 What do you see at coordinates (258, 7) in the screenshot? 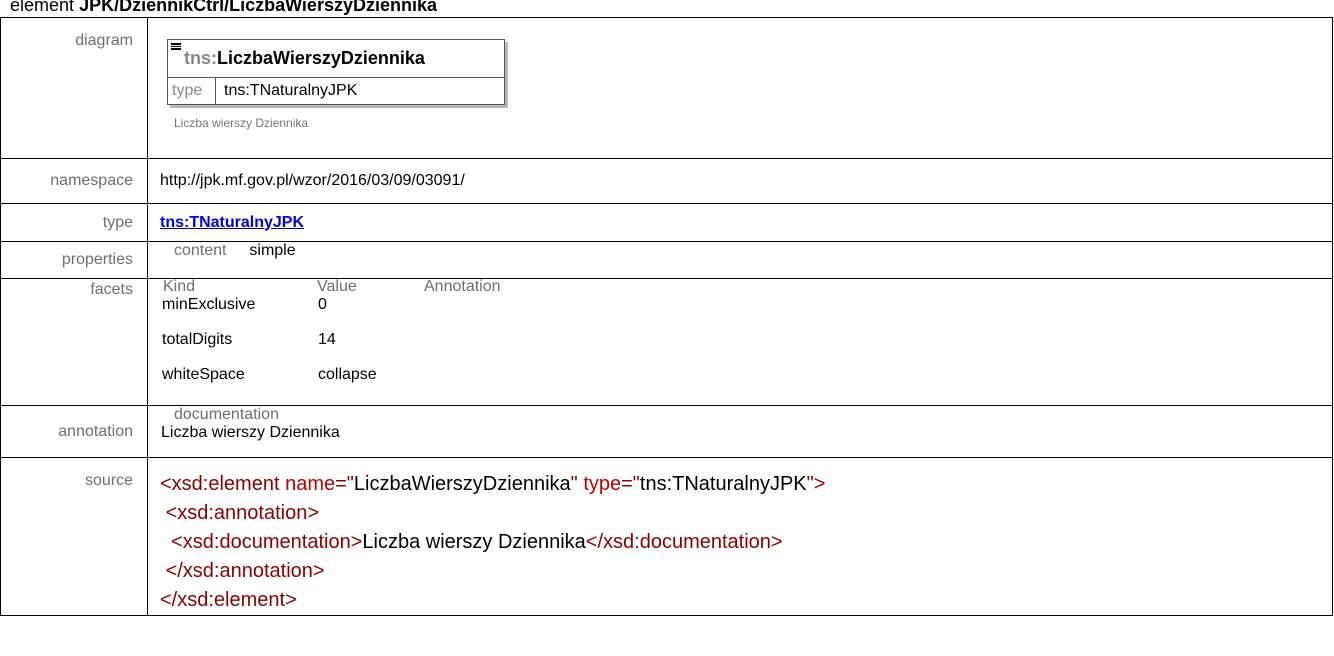
I see `heading-path: JPK/DziennikCtrl/LiczbaWierszyDziennika` at bounding box center [258, 7].